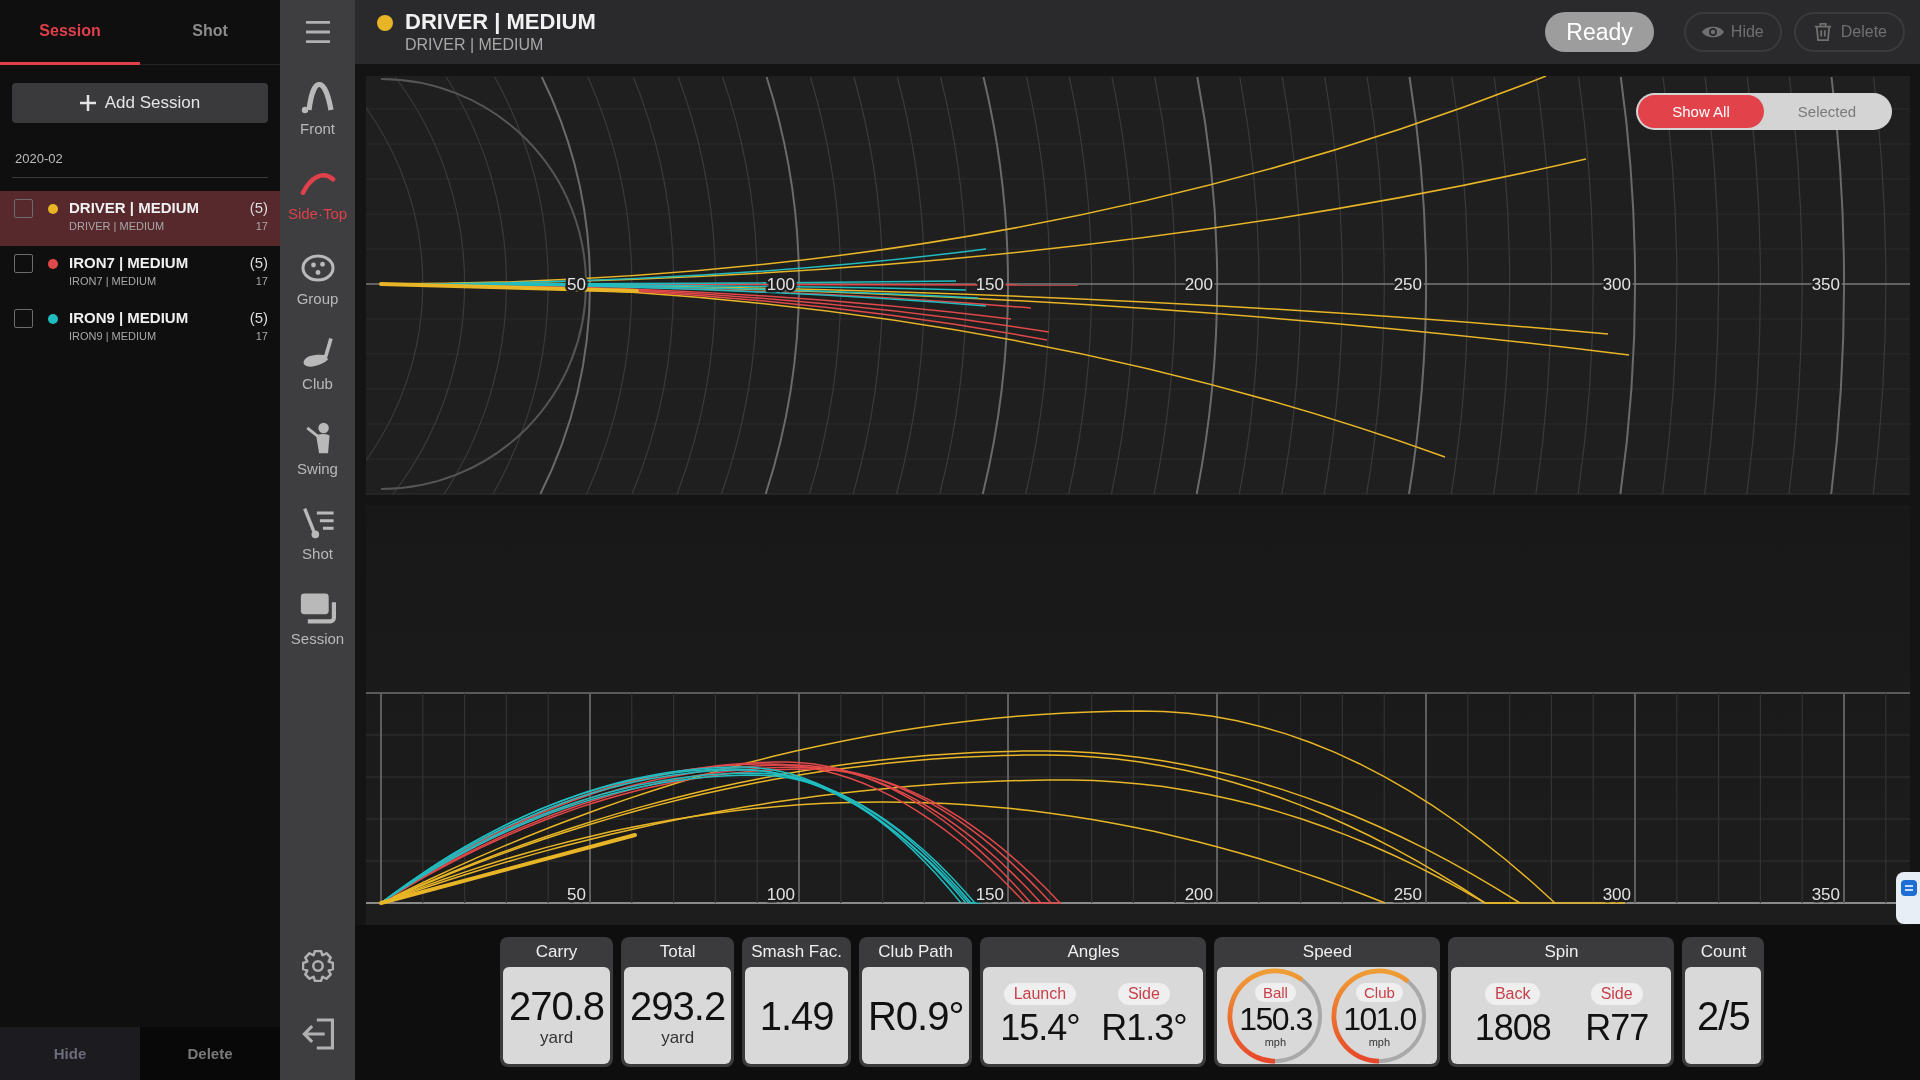  Describe the element at coordinates (1040, 993) in the screenshot. I see `parameter-label: Launch` at that location.